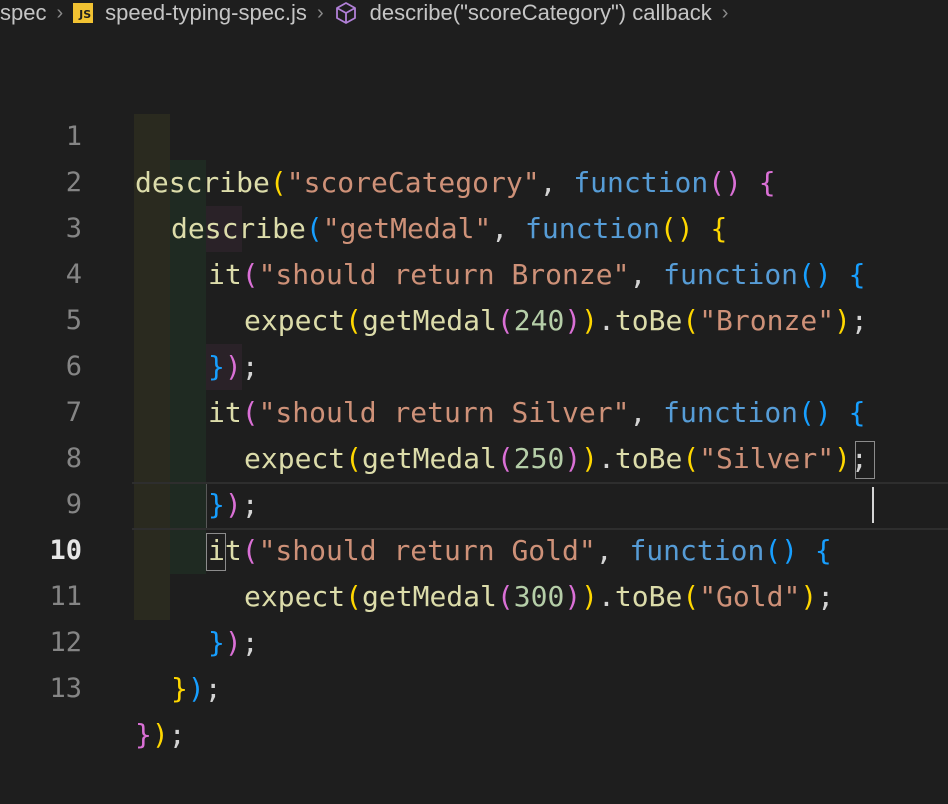 The width and height of the screenshot is (948, 804). Describe the element at coordinates (873, 505) in the screenshot. I see `text-cursor` at that location.